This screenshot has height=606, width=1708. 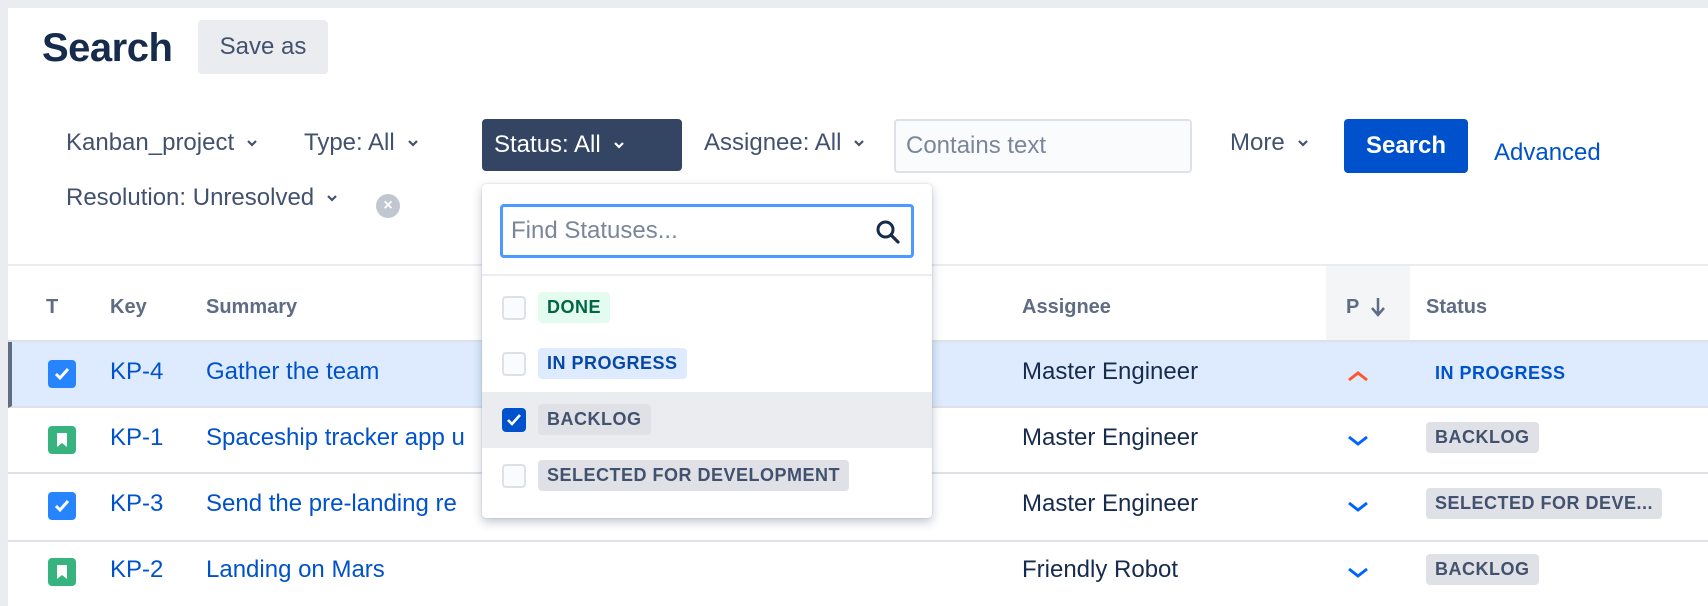 I want to click on checkbox-checked, so click(x=514, y=420).